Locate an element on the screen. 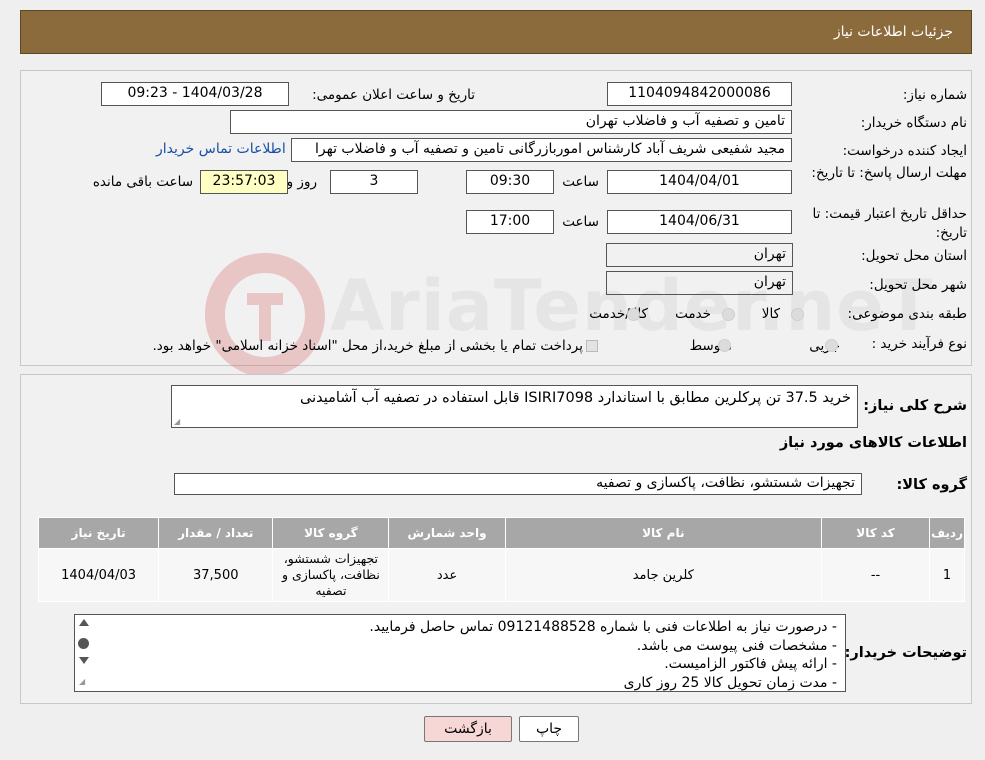 The height and width of the screenshot is (760, 985). print-button: چاپ is located at coordinates (549, 729).